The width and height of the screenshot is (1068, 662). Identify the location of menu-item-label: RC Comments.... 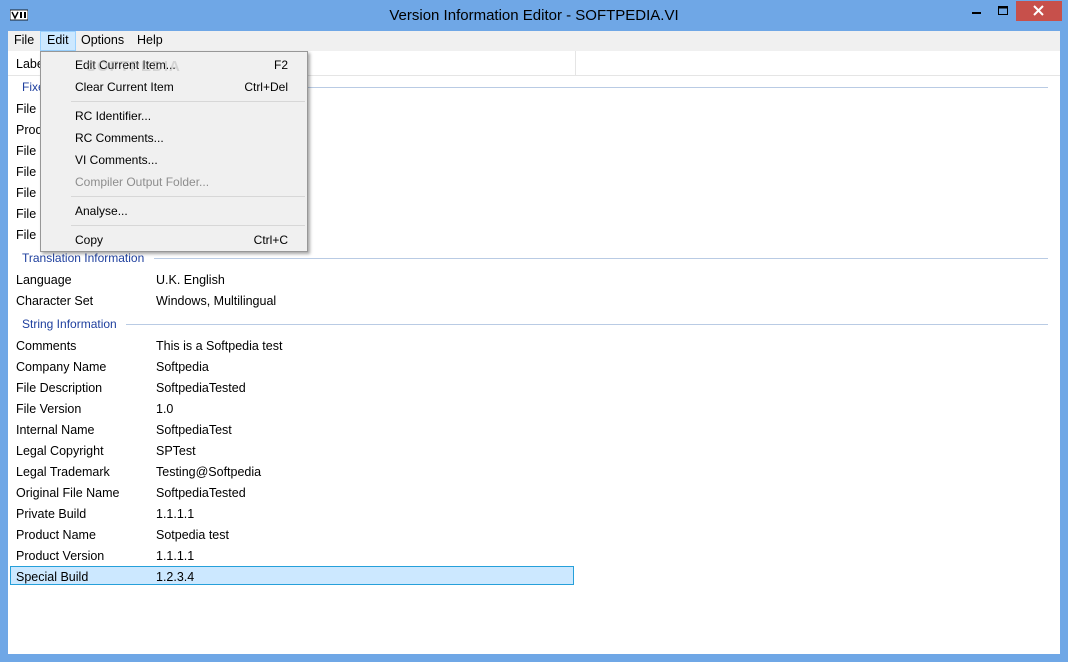
(119, 138).